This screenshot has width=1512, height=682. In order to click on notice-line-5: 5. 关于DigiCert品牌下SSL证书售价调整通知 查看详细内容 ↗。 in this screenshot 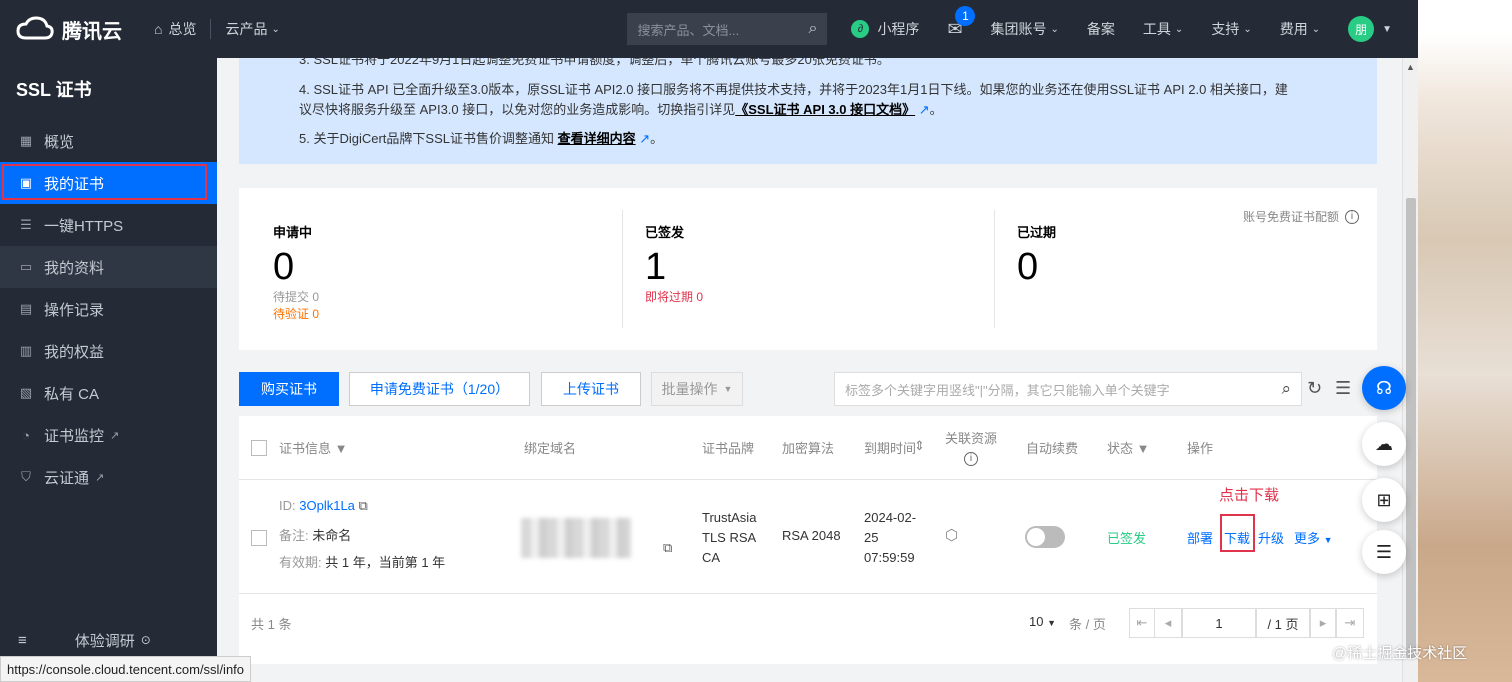, I will do `click(481, 139)`.